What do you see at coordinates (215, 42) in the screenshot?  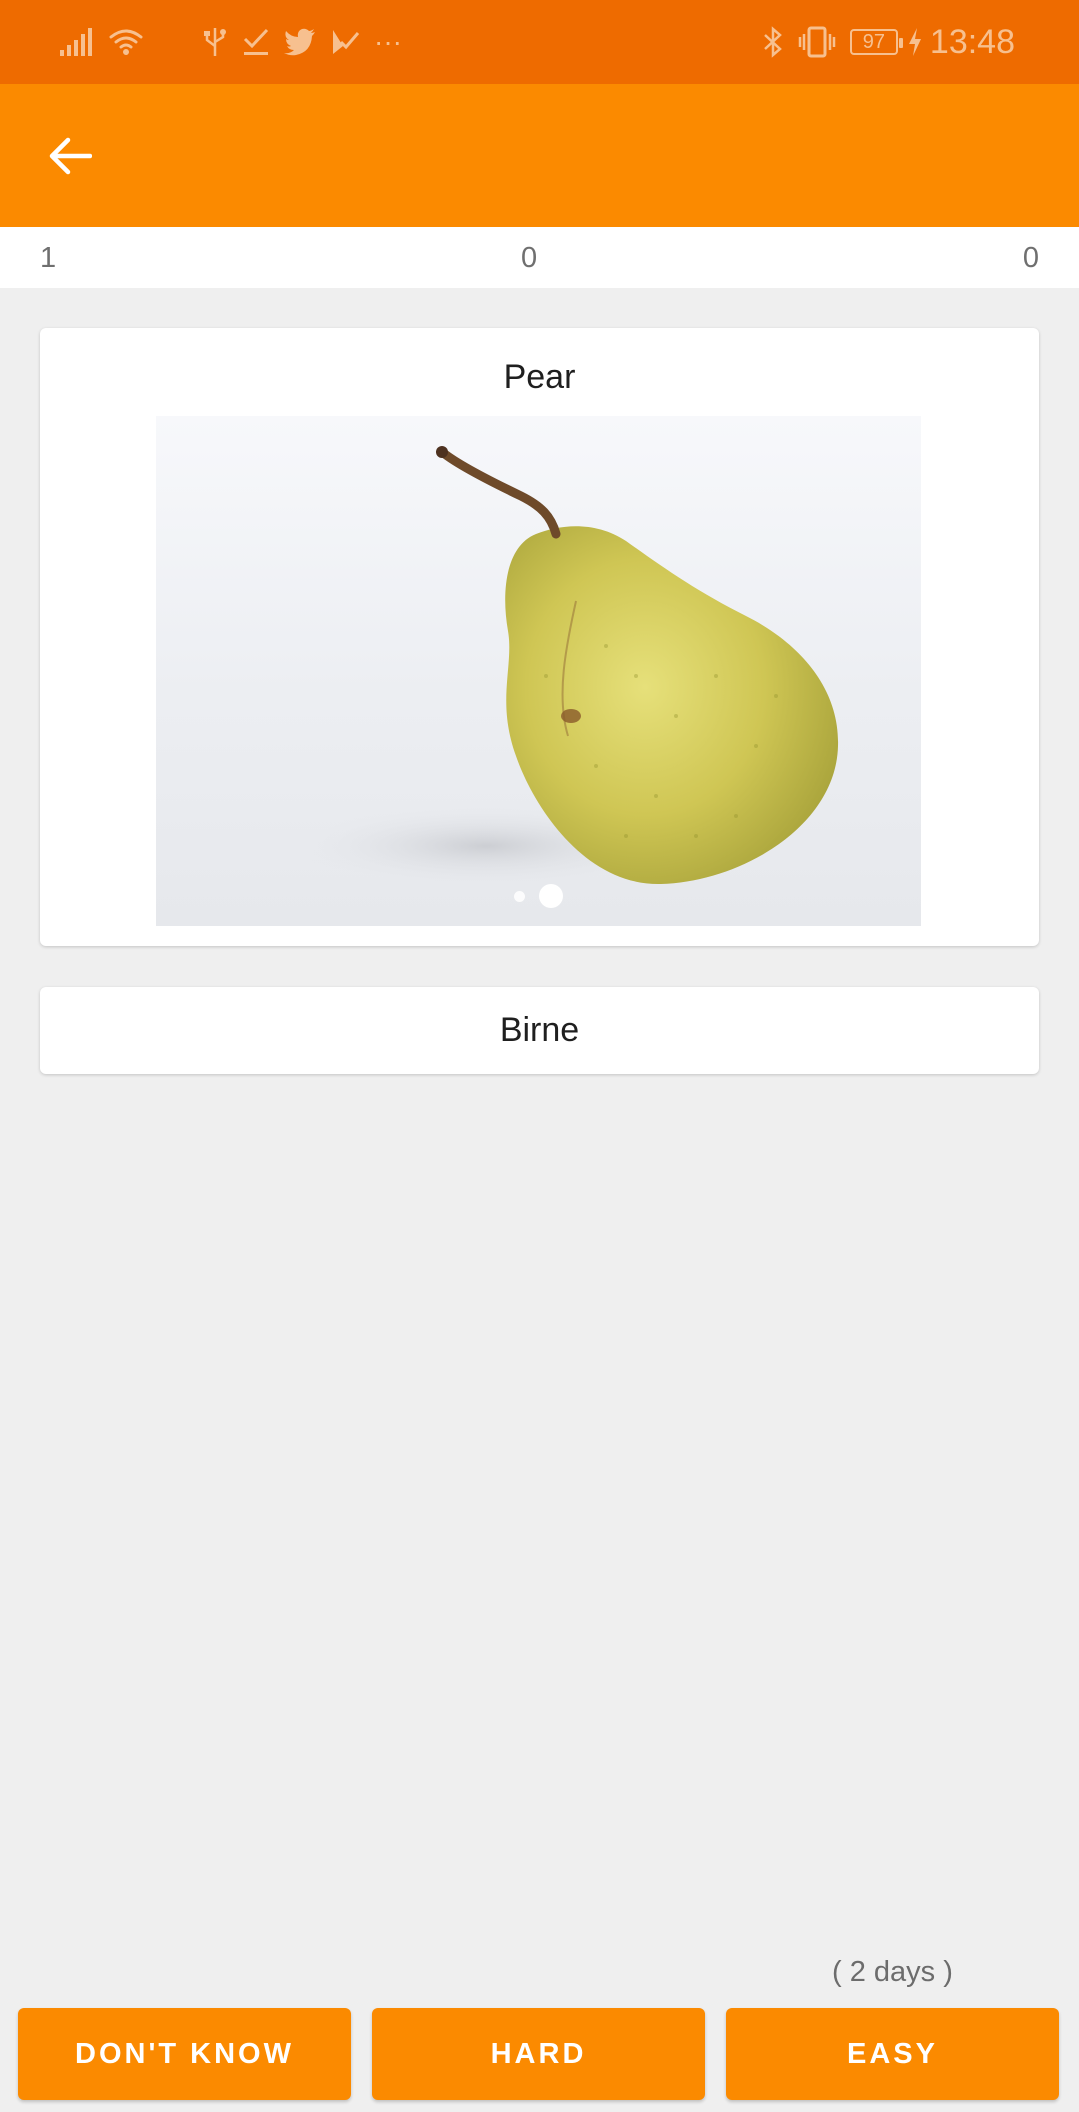 I see `usb-icon` at bounding box center [215, 42].